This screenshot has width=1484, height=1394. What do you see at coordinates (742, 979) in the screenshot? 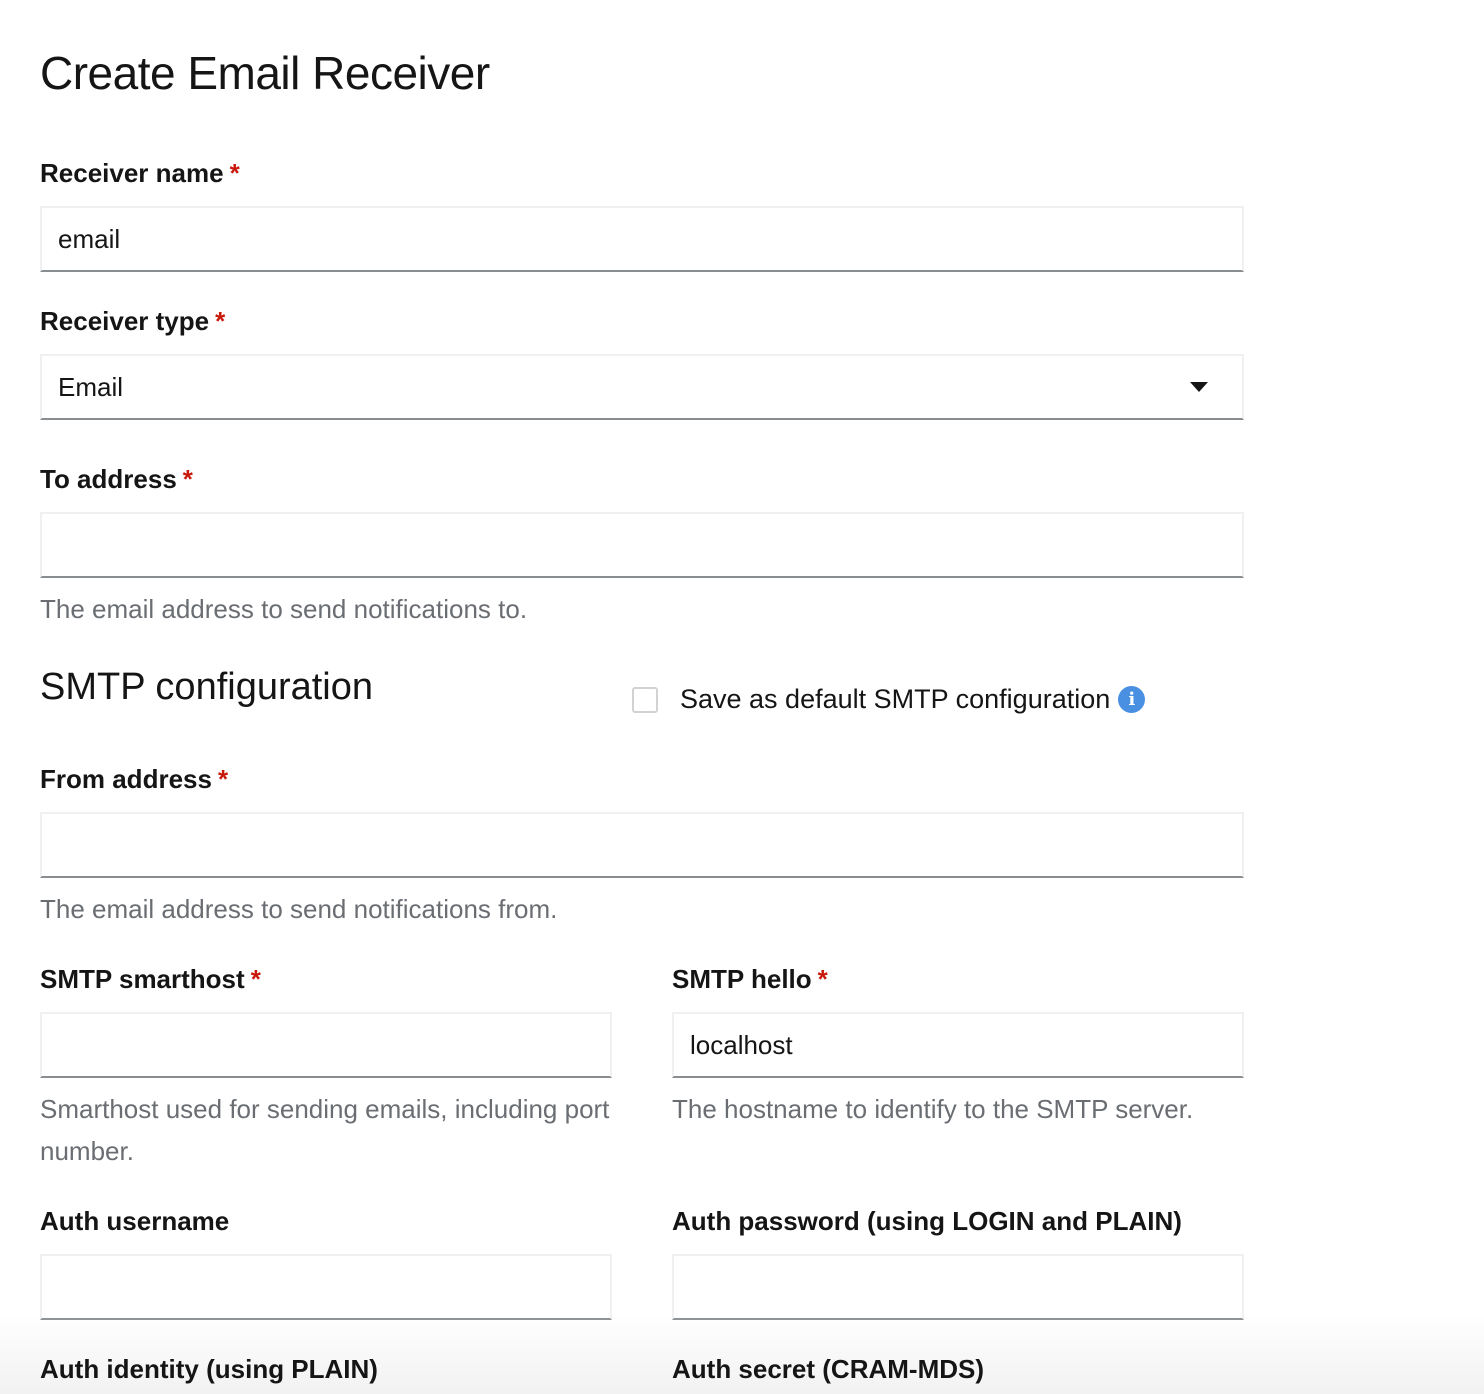
I see `smtp-hello-label-text: SMTP hello` at bounding box center [742, 979].